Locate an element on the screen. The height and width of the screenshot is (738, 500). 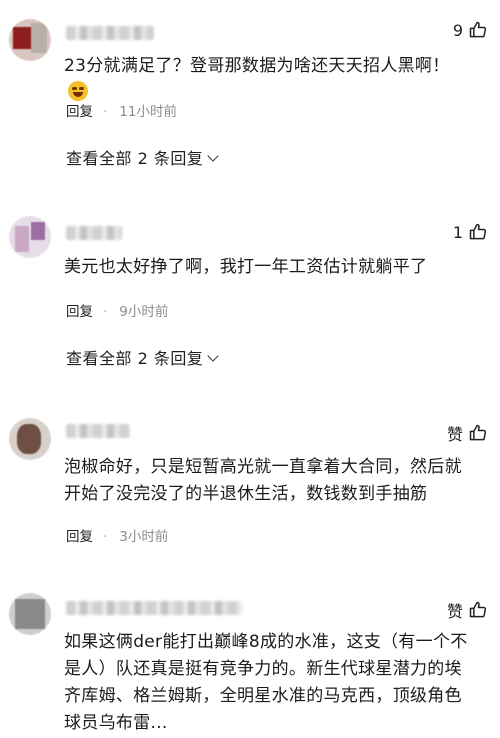
comment-meta: 回复 · 3小时前 is located at coordinates (117, 537).